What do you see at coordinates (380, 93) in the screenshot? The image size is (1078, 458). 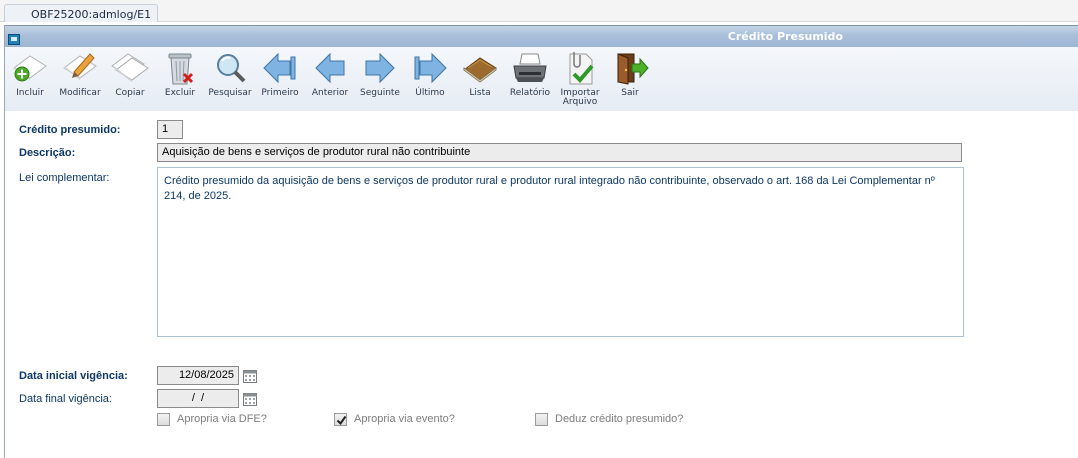 I see `seguinte-label: Seguinte` at bounding box center [380, 93].